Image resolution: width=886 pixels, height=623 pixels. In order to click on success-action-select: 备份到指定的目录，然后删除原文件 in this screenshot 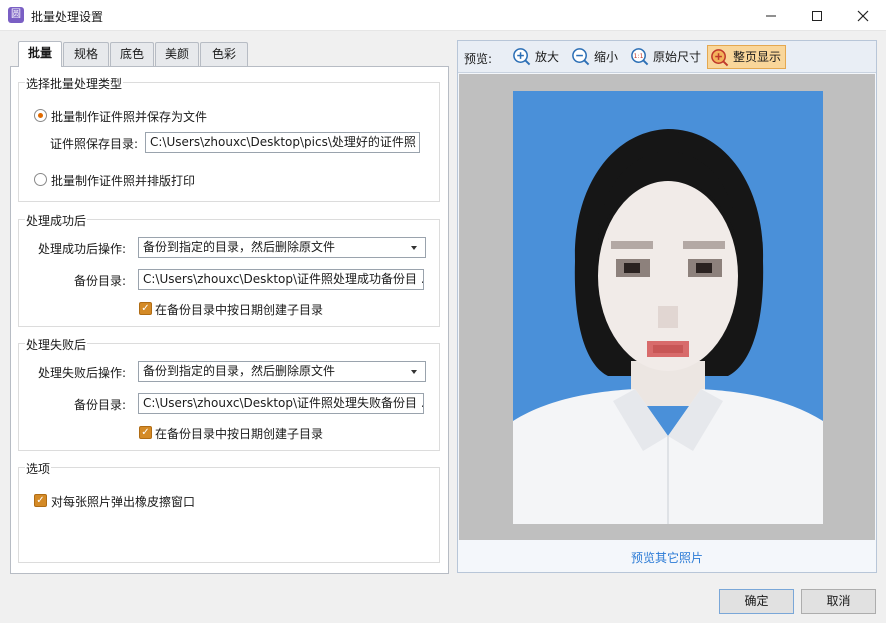, I will do `click(282, 247)`.